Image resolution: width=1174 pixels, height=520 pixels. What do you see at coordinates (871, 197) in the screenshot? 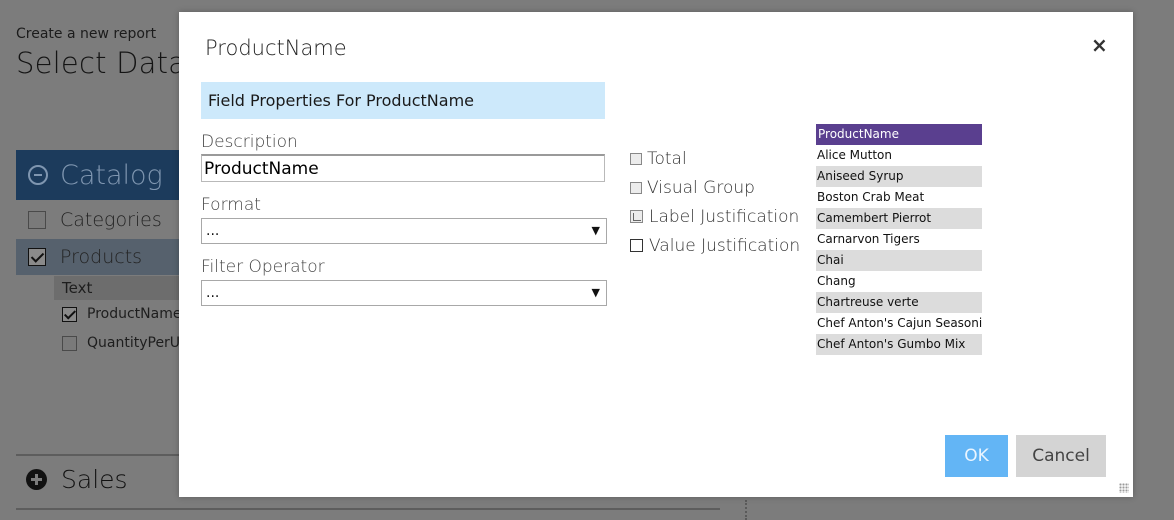
I see `preview-row: Boston Crab Meat` at bounding box center [871, 197].